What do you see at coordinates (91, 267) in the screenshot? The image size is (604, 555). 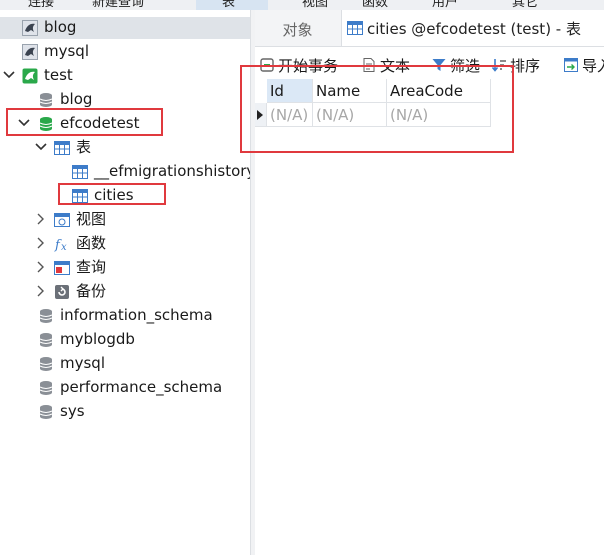 I see `tree-label: 查询` at bounding box center [91, 267].